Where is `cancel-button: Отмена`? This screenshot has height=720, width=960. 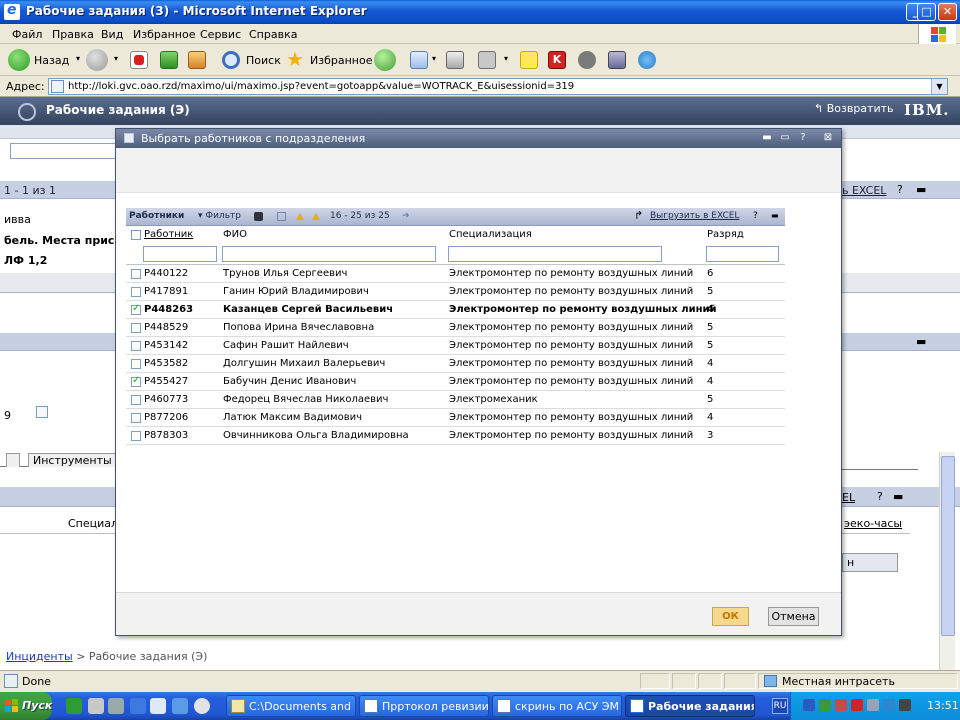
cancel-button: Отмена is located at coordinates (793, 616).